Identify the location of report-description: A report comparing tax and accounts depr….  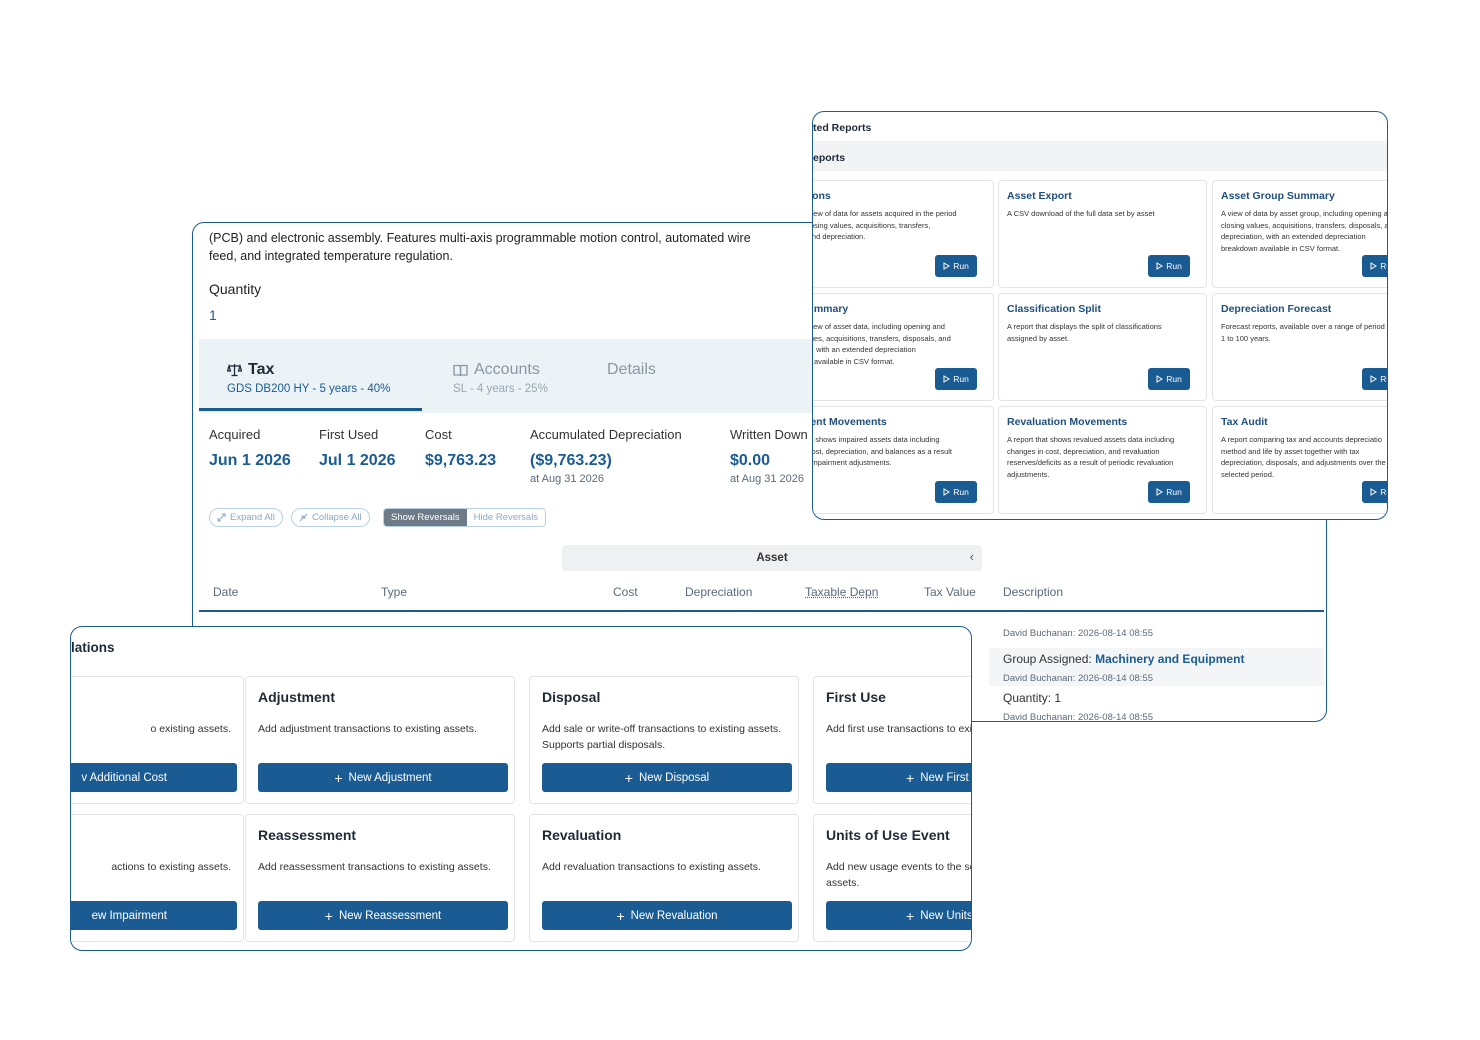
(1303, 457).